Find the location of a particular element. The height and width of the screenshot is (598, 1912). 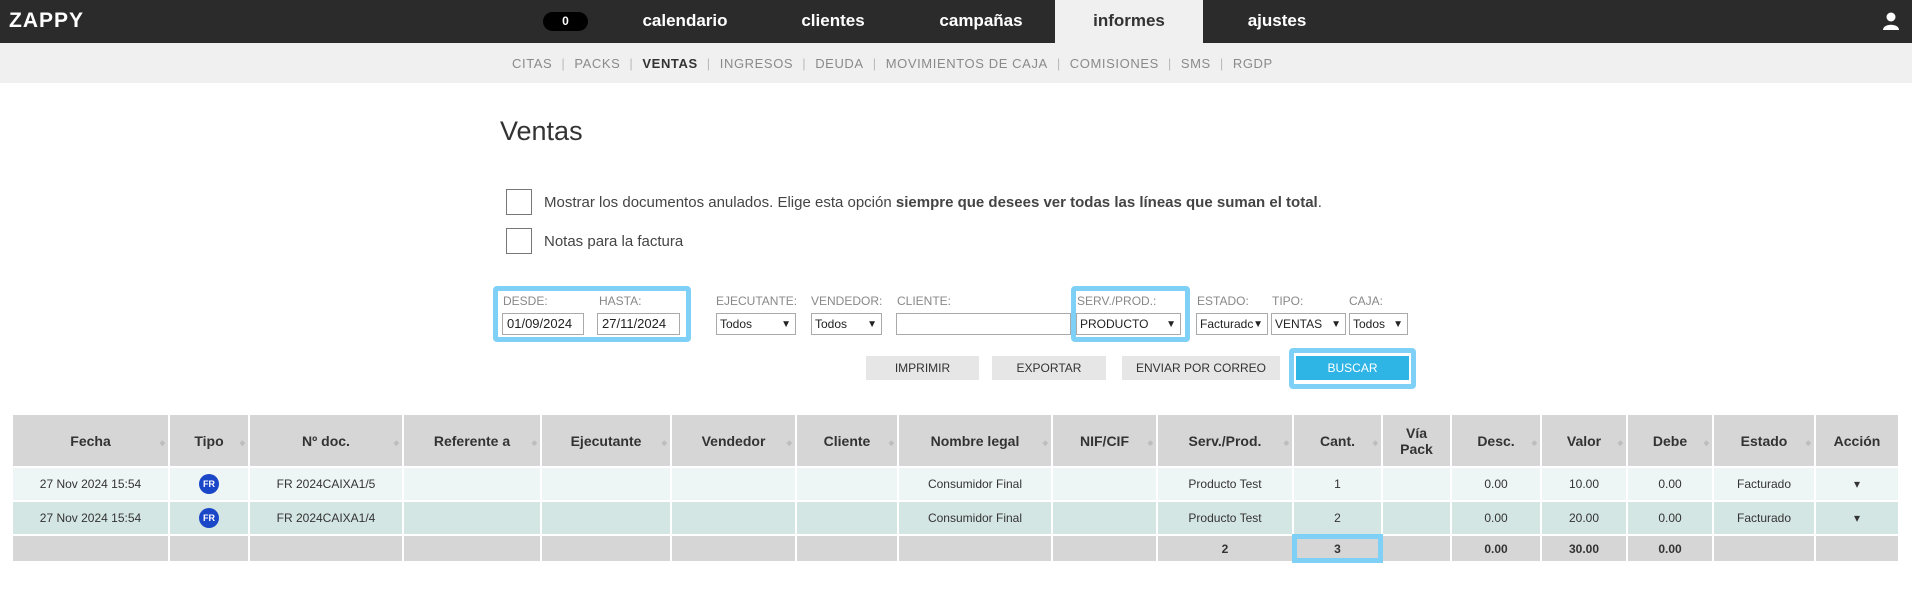

col-ejecutante: Ejecutante ◆ is located at coordinates (606, 440).